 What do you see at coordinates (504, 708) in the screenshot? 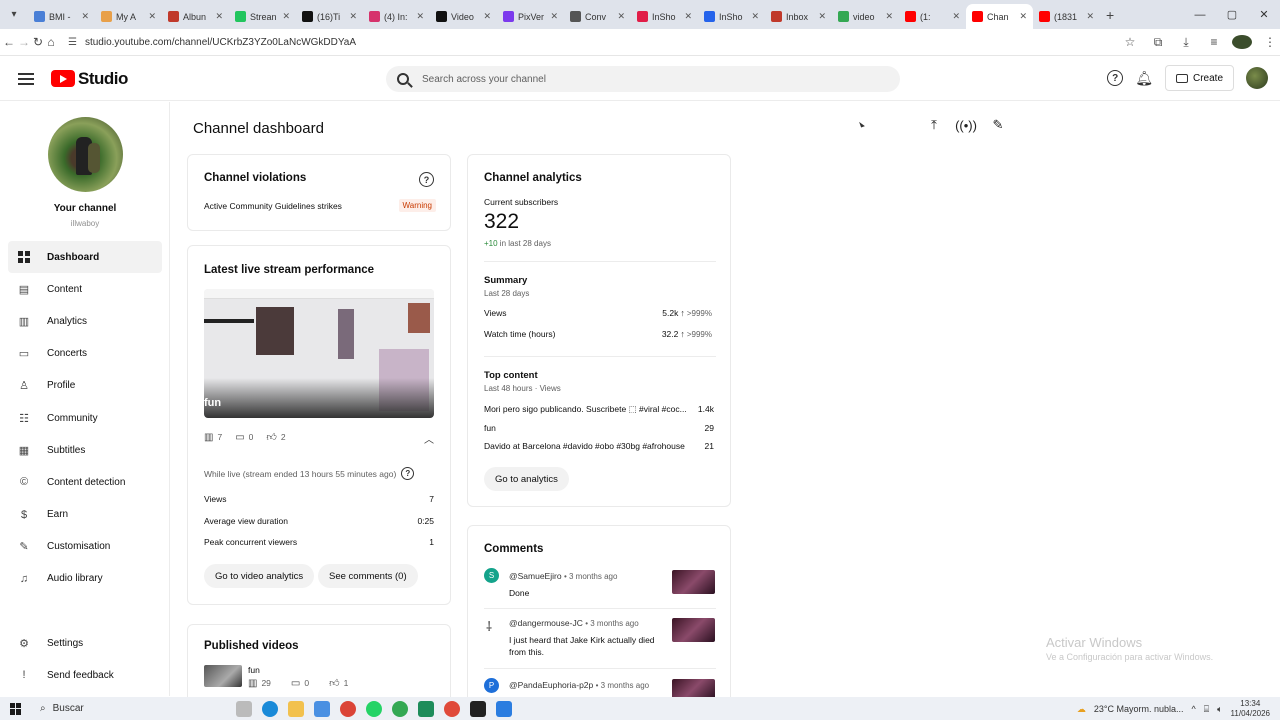
I see `app-blue-icon` at bounding box center [504, 708].